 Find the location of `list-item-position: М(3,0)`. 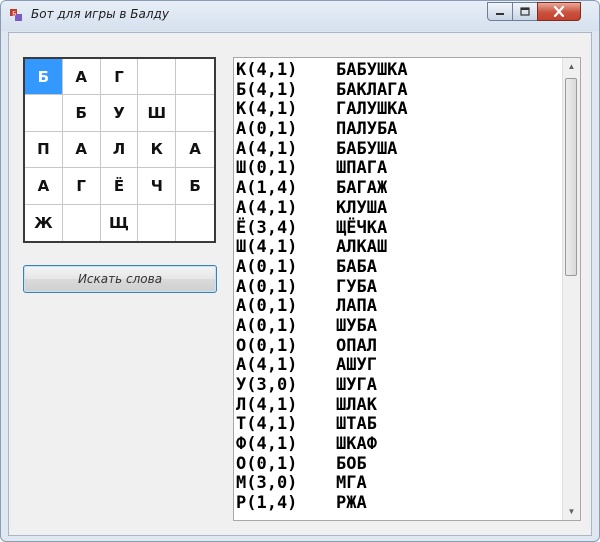

list-item-position: М(3,0) is located at coordinates (267, 483).